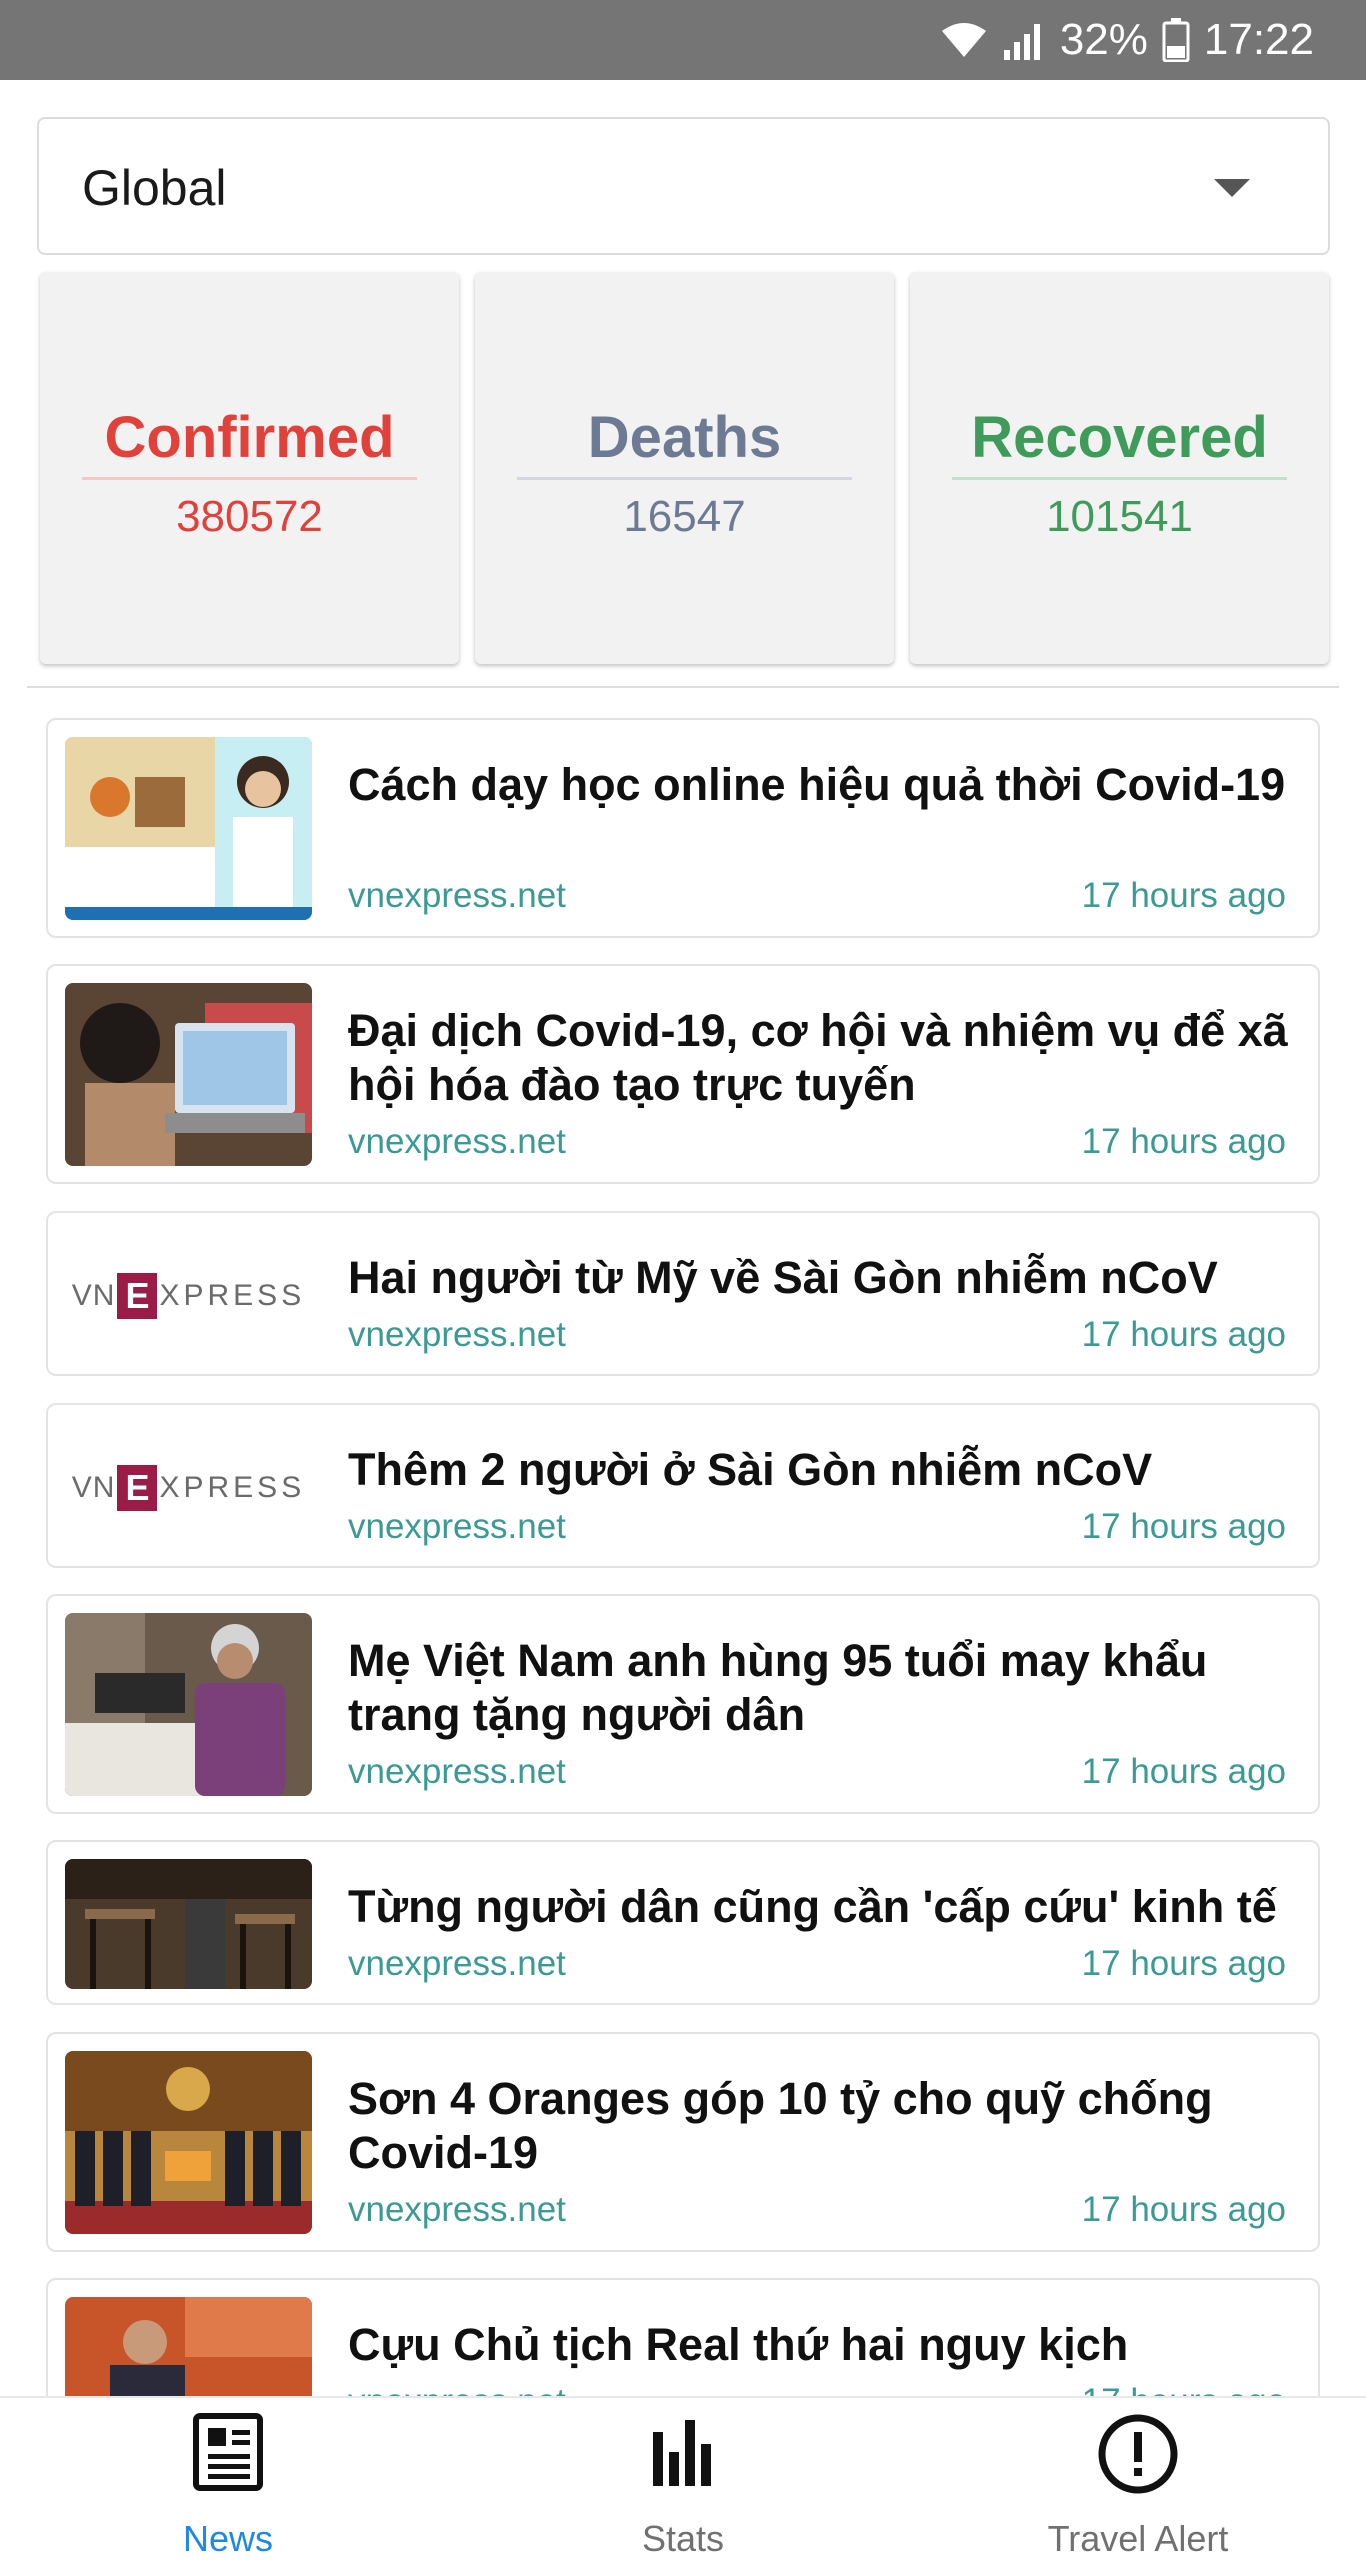 This screenshot has width=1366, height=2560. What do you see at coordinates (750, 1469) in the screenshot?
I see `news-title: Thêm 2 người ở Sài Gòn nhiễm nCoV` at bounding box center [750, 1469].